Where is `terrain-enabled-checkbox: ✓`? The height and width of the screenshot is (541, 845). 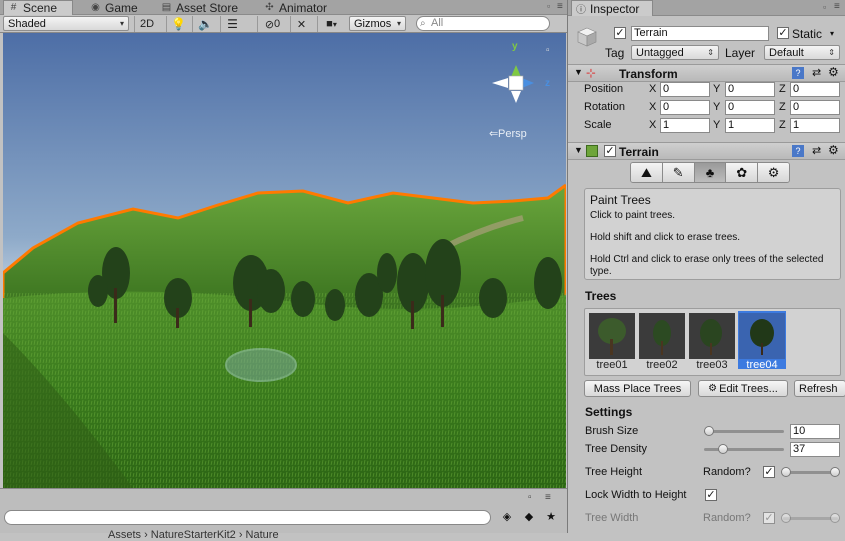 terrain-enabled-checkbox: ✓ is located at coordinates (610, 151).